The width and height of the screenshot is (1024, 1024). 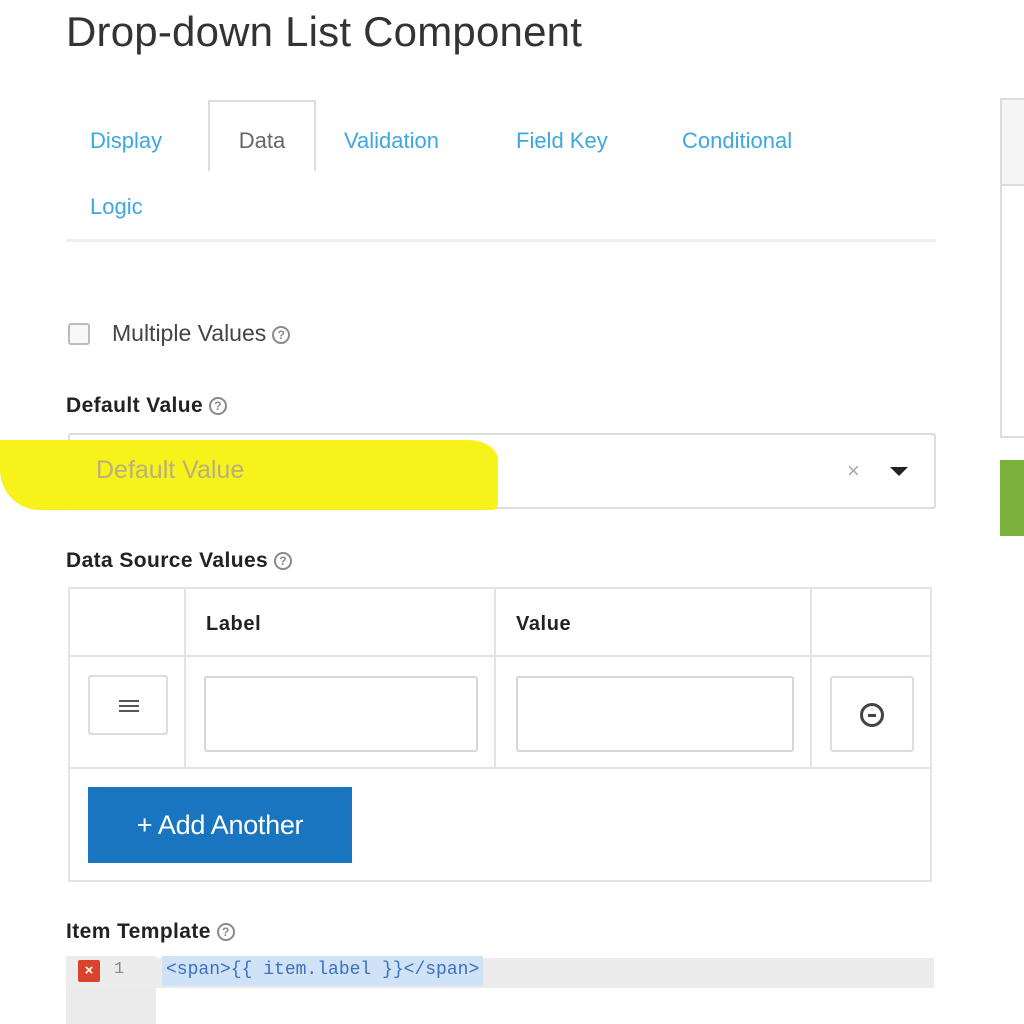 What do you see at coordinates (500, 990) in the screenshot?
I see `item-template-editor: × 1 <span>{{ item.label }}</span>` at bounding box center [500, 990].